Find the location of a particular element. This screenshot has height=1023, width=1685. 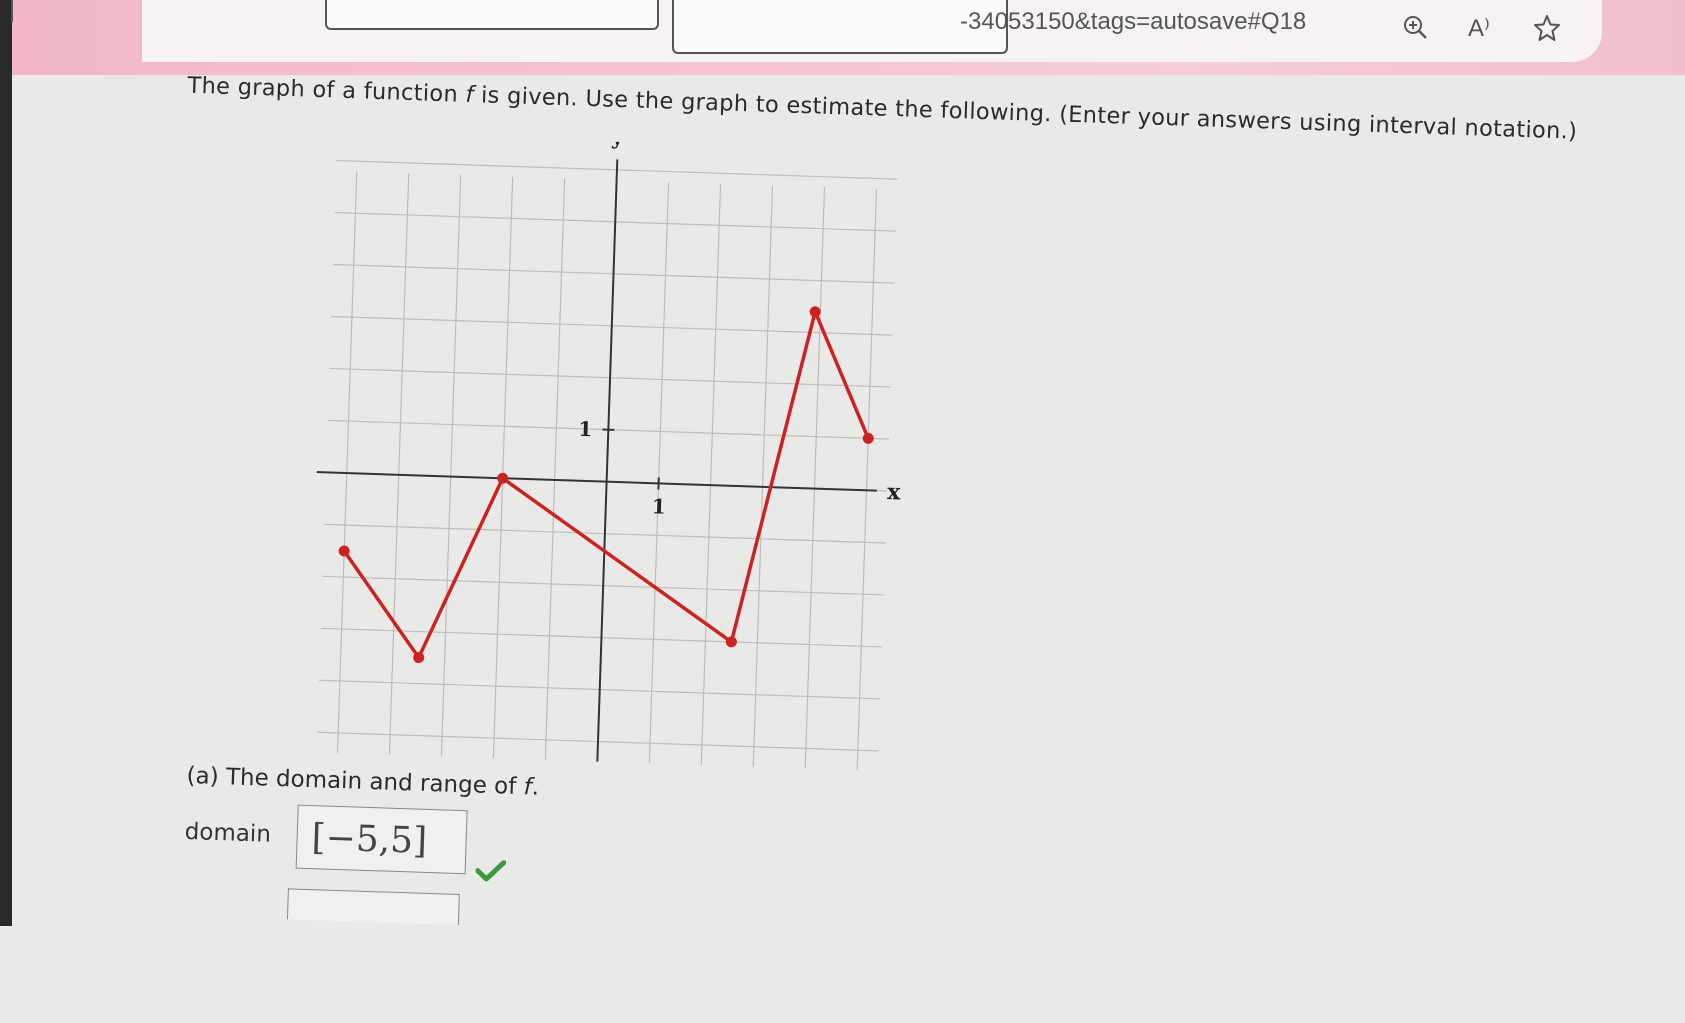

x-tick-label: 1 is located at coordinates (658, 506).